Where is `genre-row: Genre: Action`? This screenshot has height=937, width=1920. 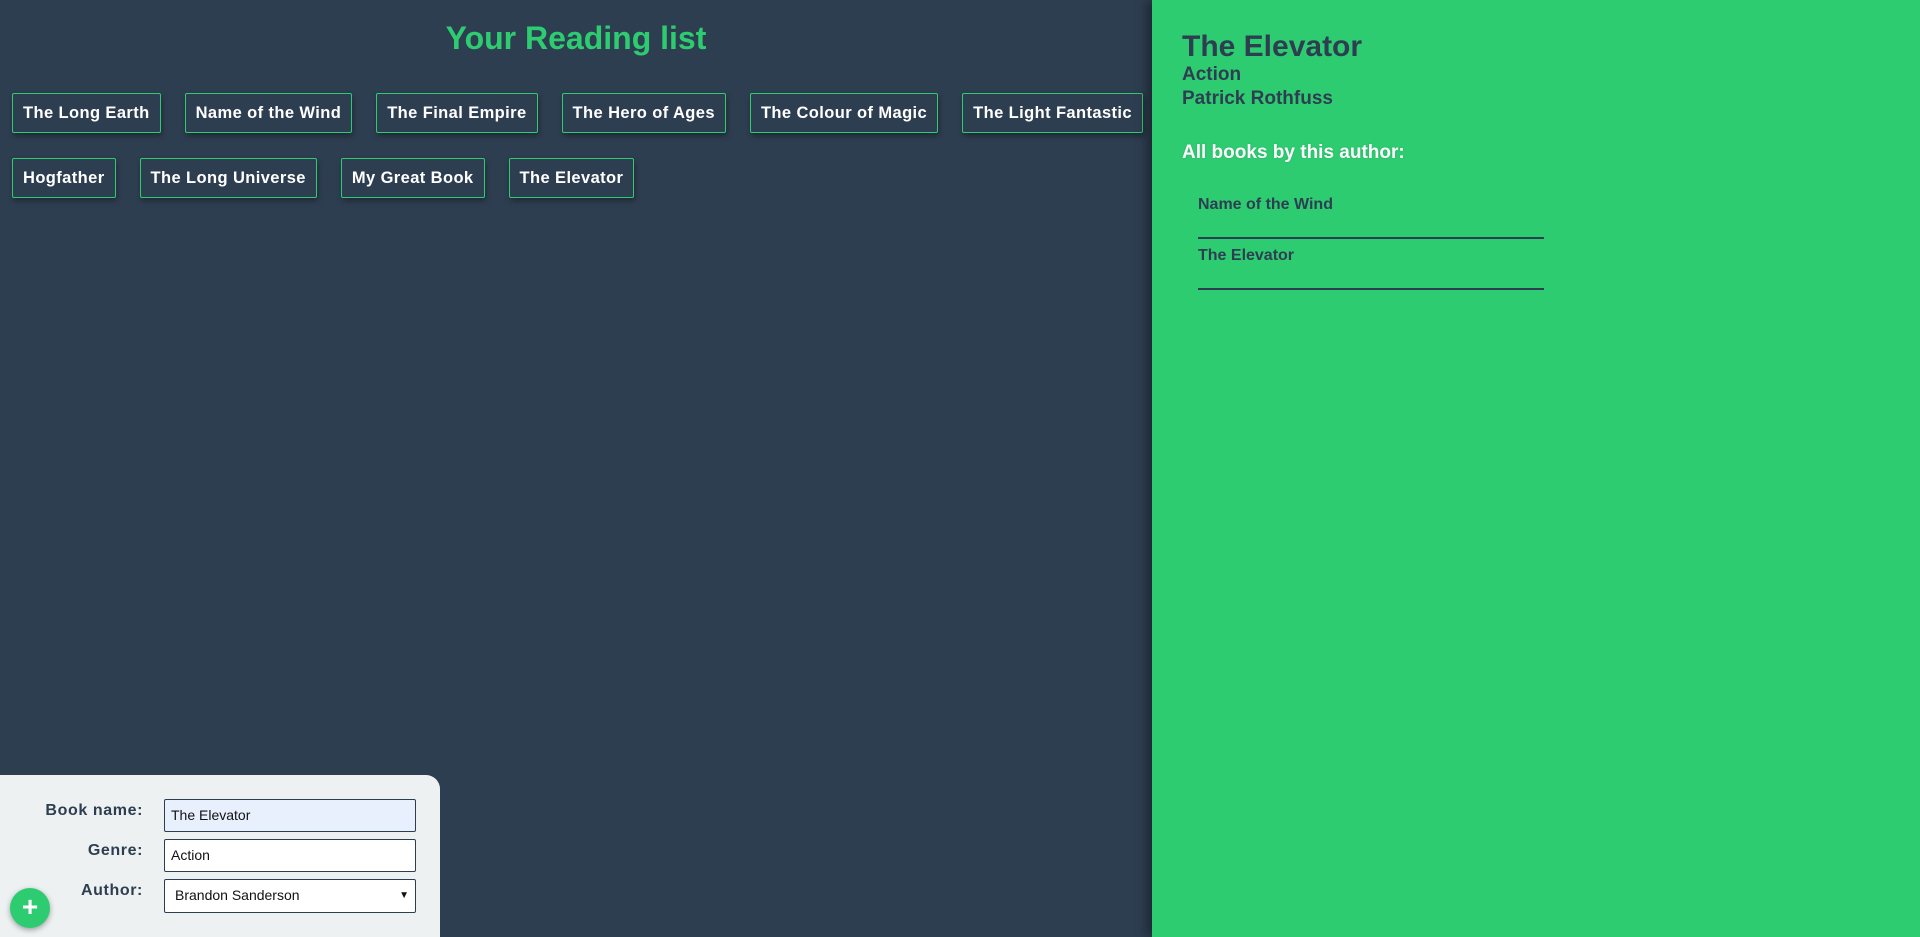 genre-row: Genre: Action is located at coordinates (220, 856).